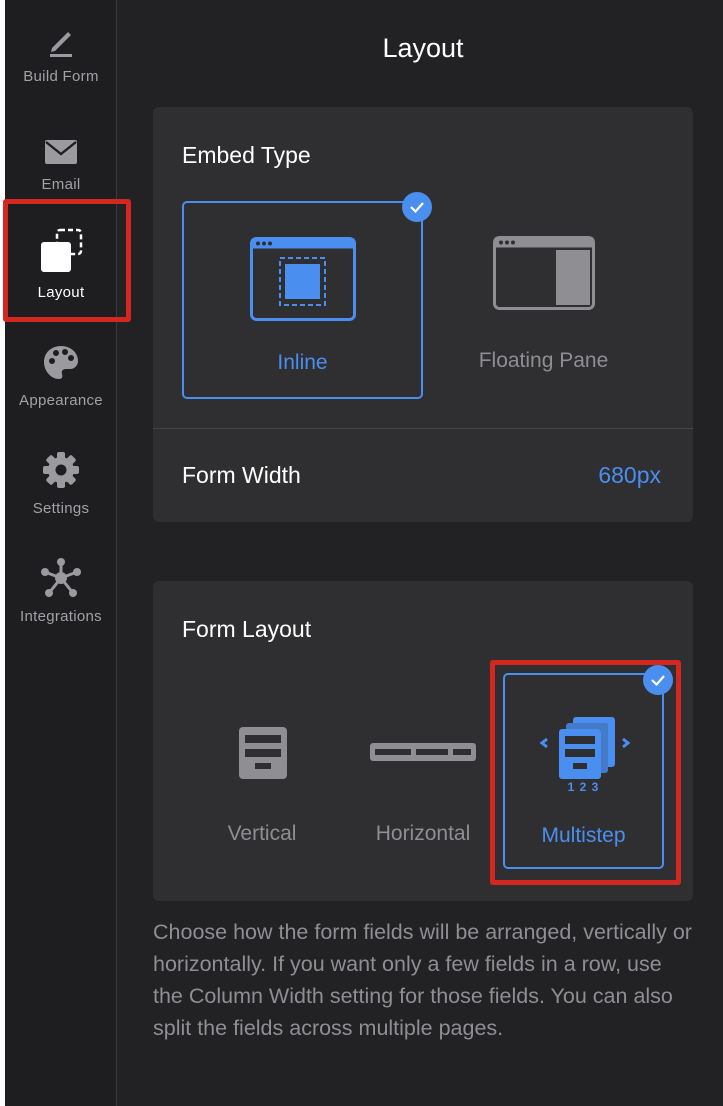  What do you see at coordinates (658, 680) in the screenshot?
I see `checkmark-icon` at bounding box center [658, 680].